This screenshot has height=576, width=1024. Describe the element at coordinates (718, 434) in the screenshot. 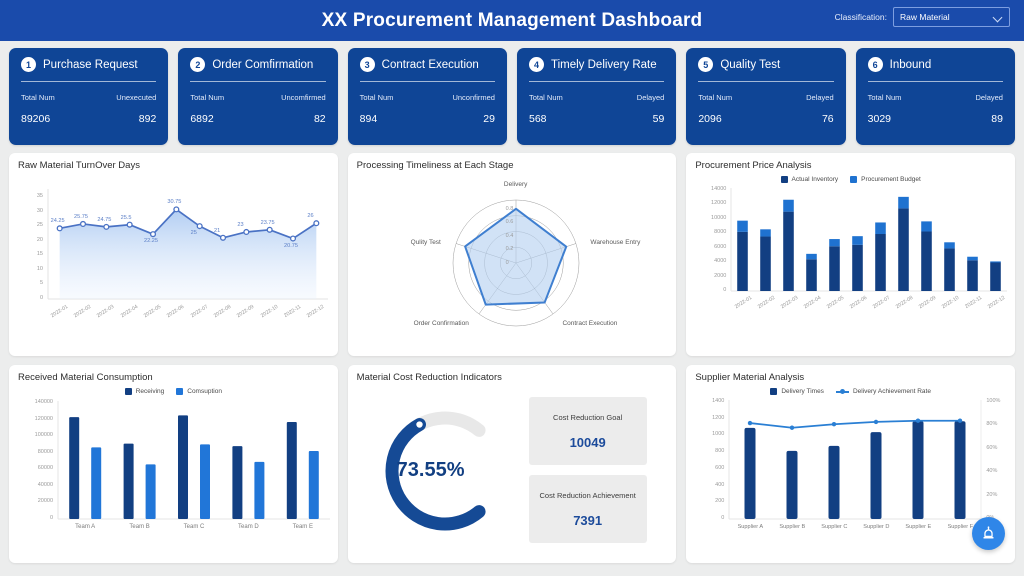

I see `y-axis-tick-label: 1000` at that location.